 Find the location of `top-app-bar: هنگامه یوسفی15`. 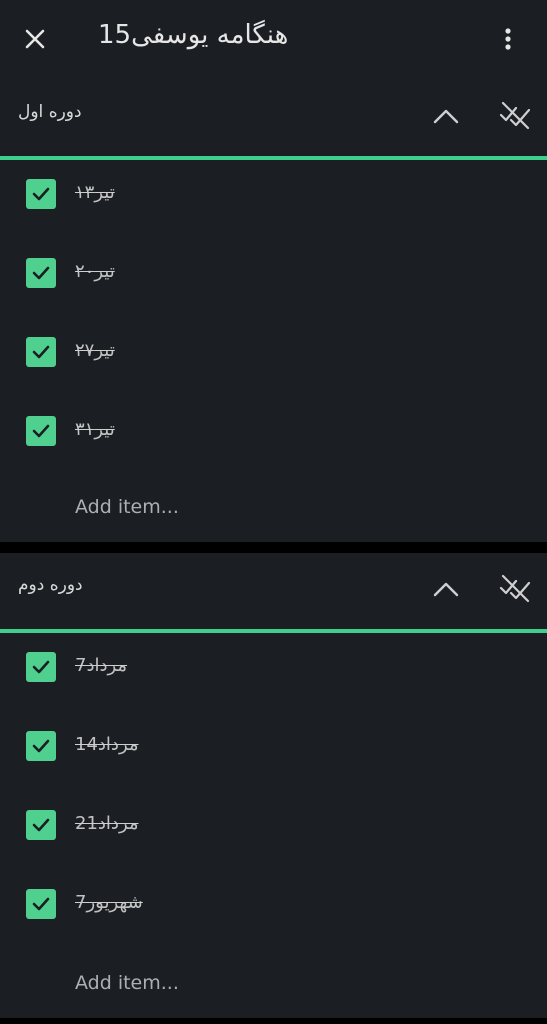

top-app-bar: هنگامه یوسفی15 is located at coordinates (273, 40).